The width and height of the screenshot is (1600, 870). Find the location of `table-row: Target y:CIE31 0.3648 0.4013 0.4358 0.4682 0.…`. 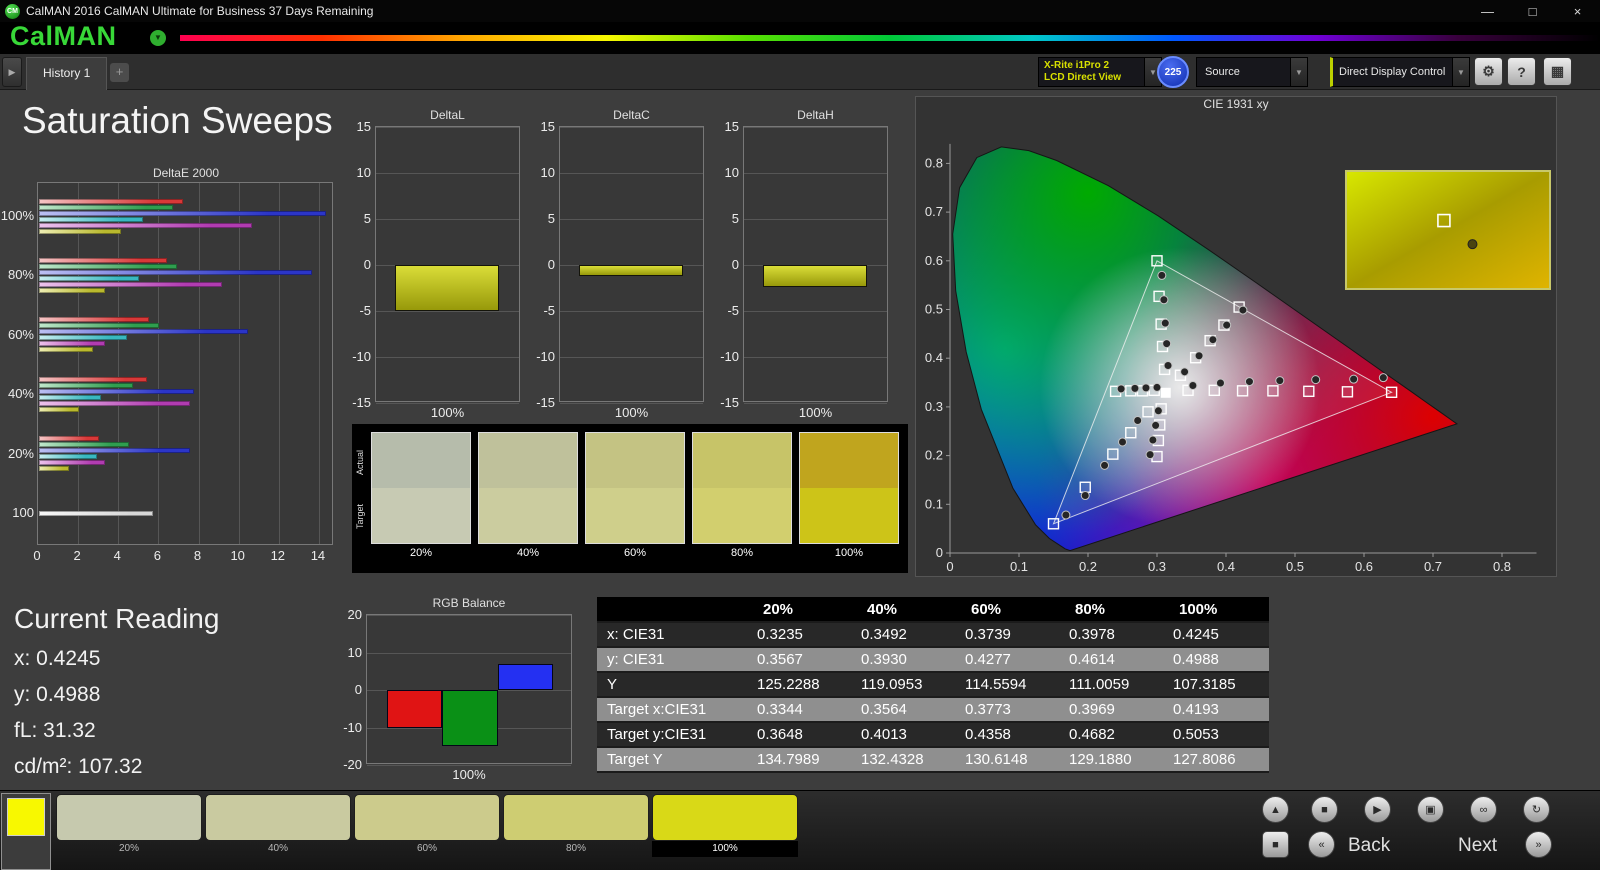

table-row: Target y:CIE31 0.3648 0.4013 0.4358 0.4682 0.… is located at coordinates (933, 734).